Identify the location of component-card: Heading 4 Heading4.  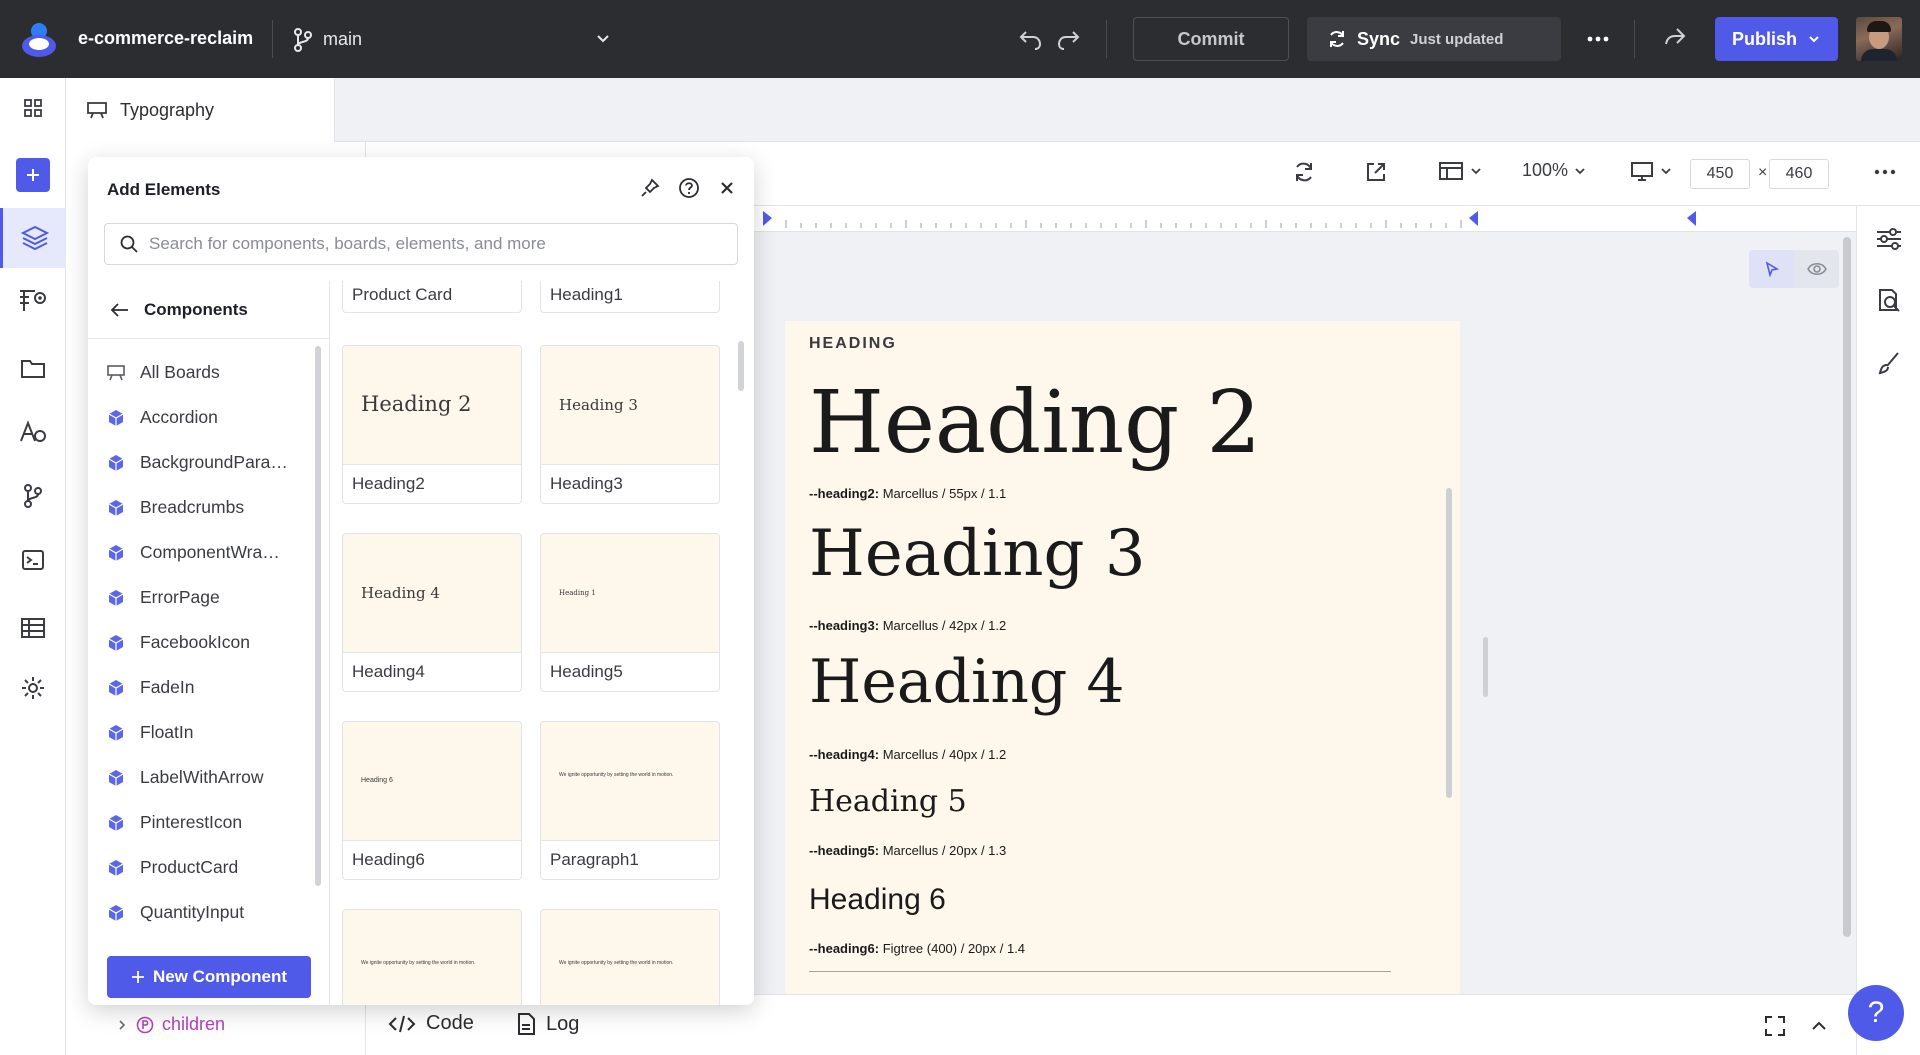
(432, 612).